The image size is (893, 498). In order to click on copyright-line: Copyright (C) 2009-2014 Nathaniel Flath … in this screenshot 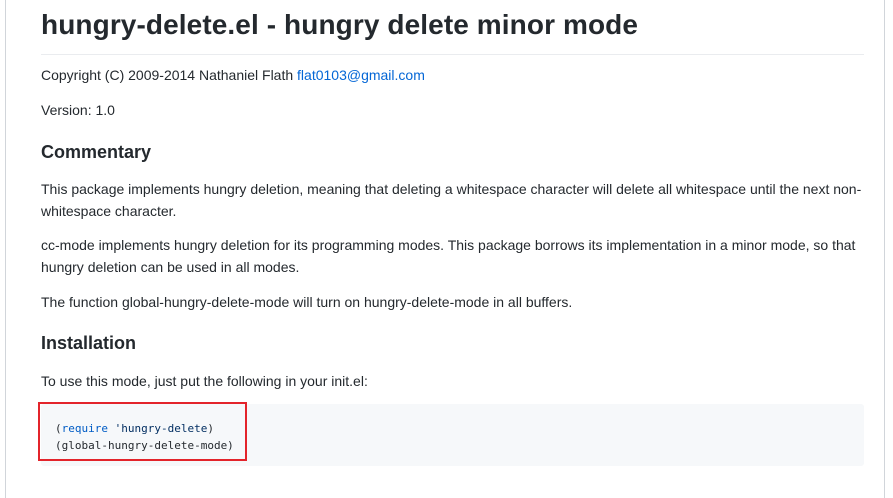, I will do `click(452, 75)`.